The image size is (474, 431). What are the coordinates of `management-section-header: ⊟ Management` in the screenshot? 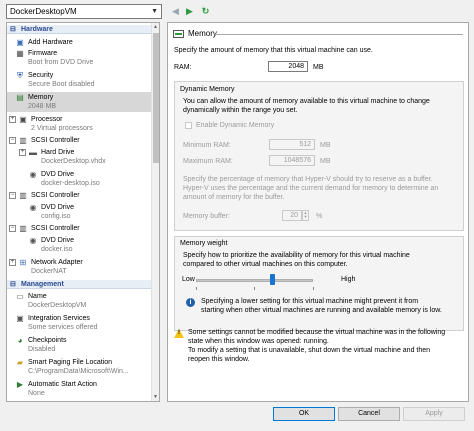 It's located at (79, 284).